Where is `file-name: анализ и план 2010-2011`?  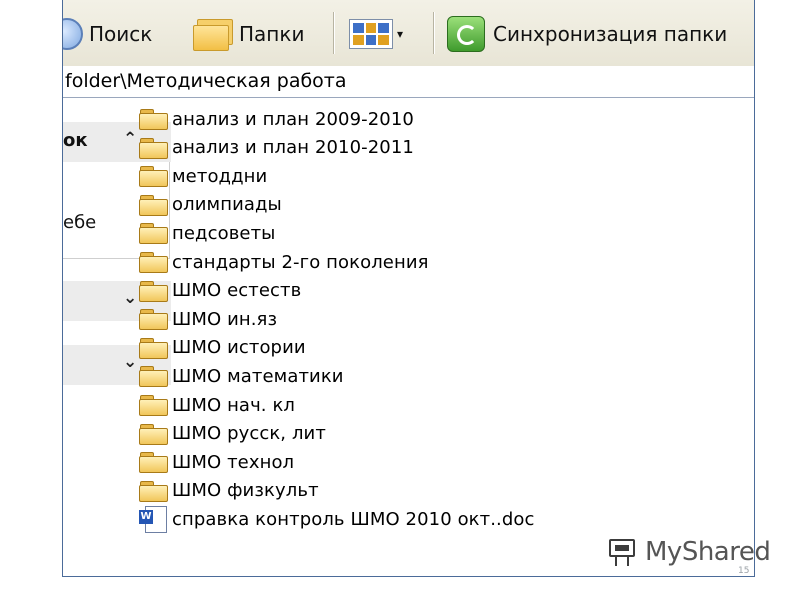
file-name: анализ и план 2010-2011 is located at coordinates (293, 148).